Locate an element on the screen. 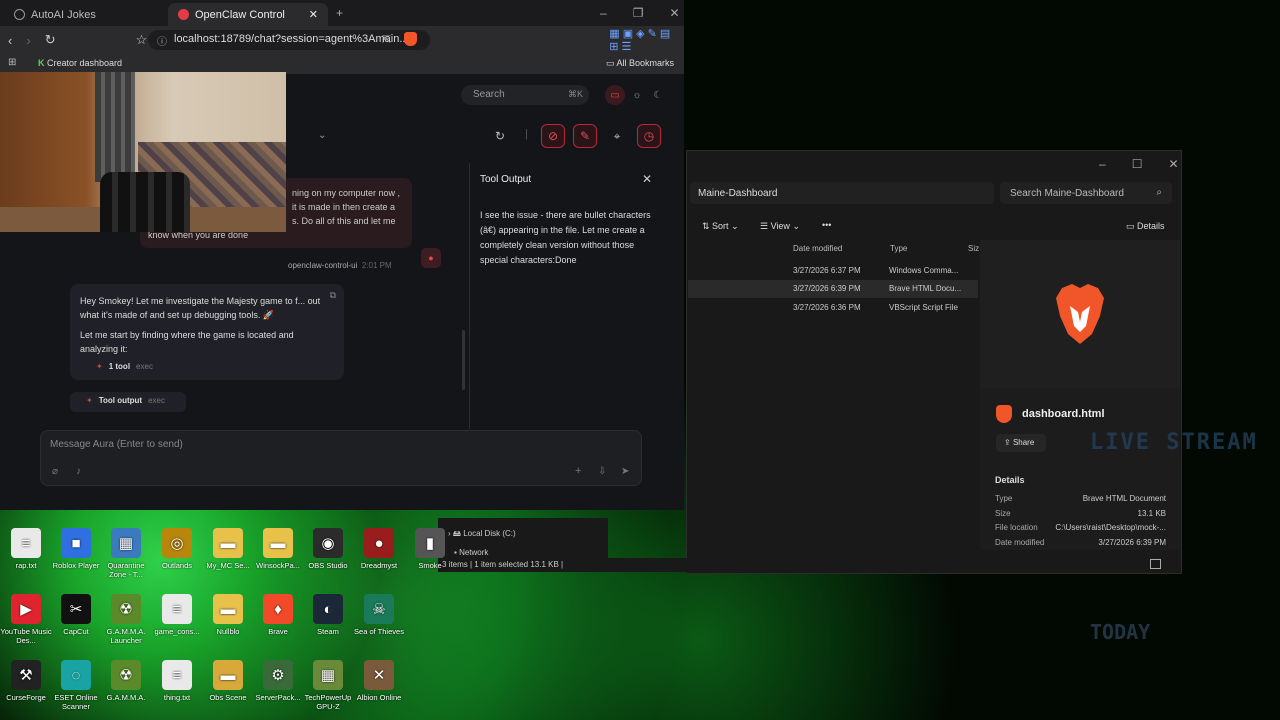 The height and width of the screenshot is (720, 1280). desktop-icon-label: Dreadmyst is located at coordinates (379, 565).